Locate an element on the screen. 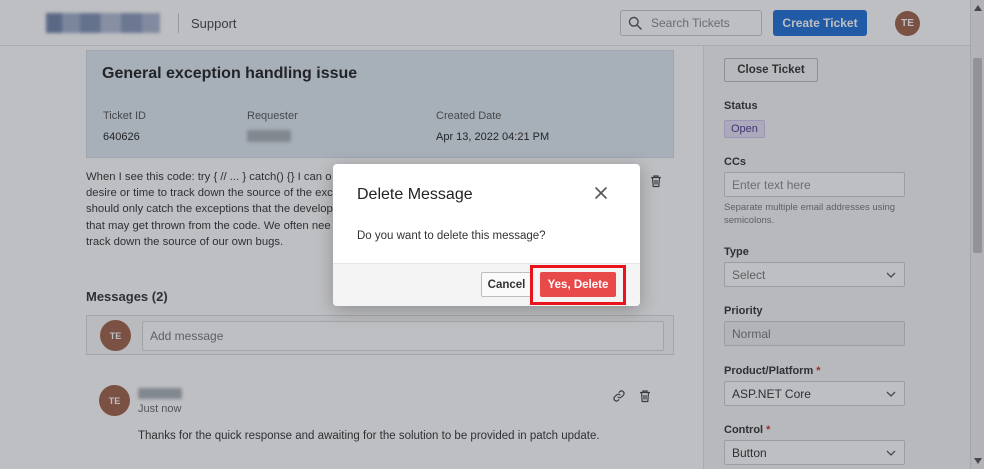 The image size is (984, 469). dialog-footer: Cancel Yes, Delete is located at coordinates (486, 284).